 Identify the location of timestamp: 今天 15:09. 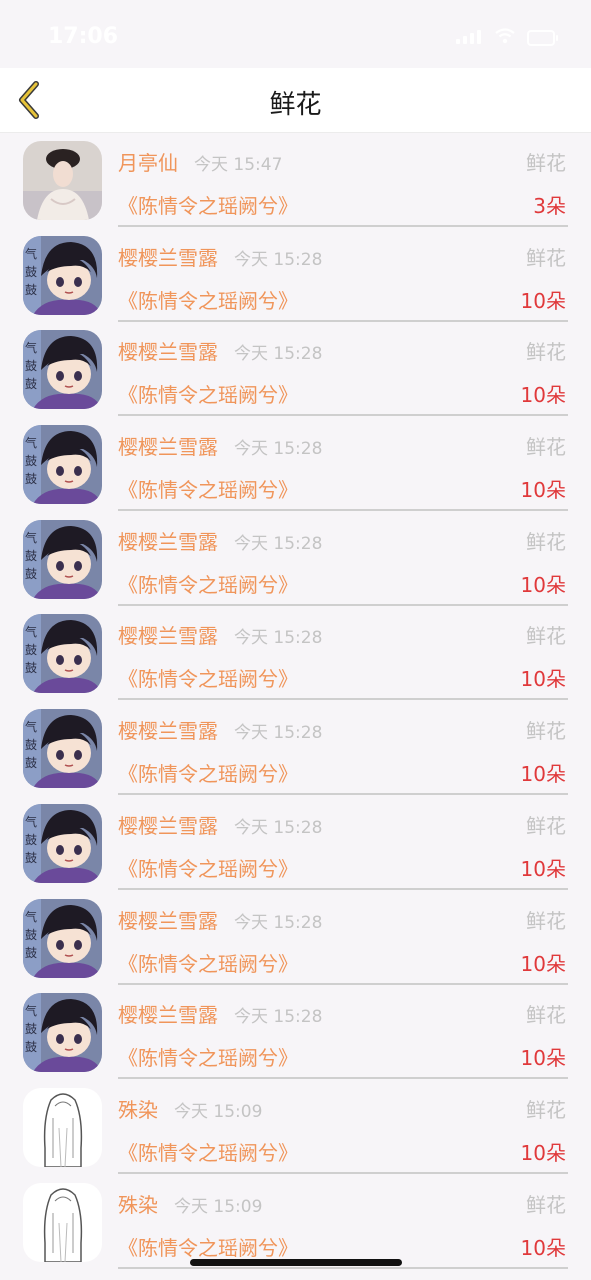
(218, 1111).